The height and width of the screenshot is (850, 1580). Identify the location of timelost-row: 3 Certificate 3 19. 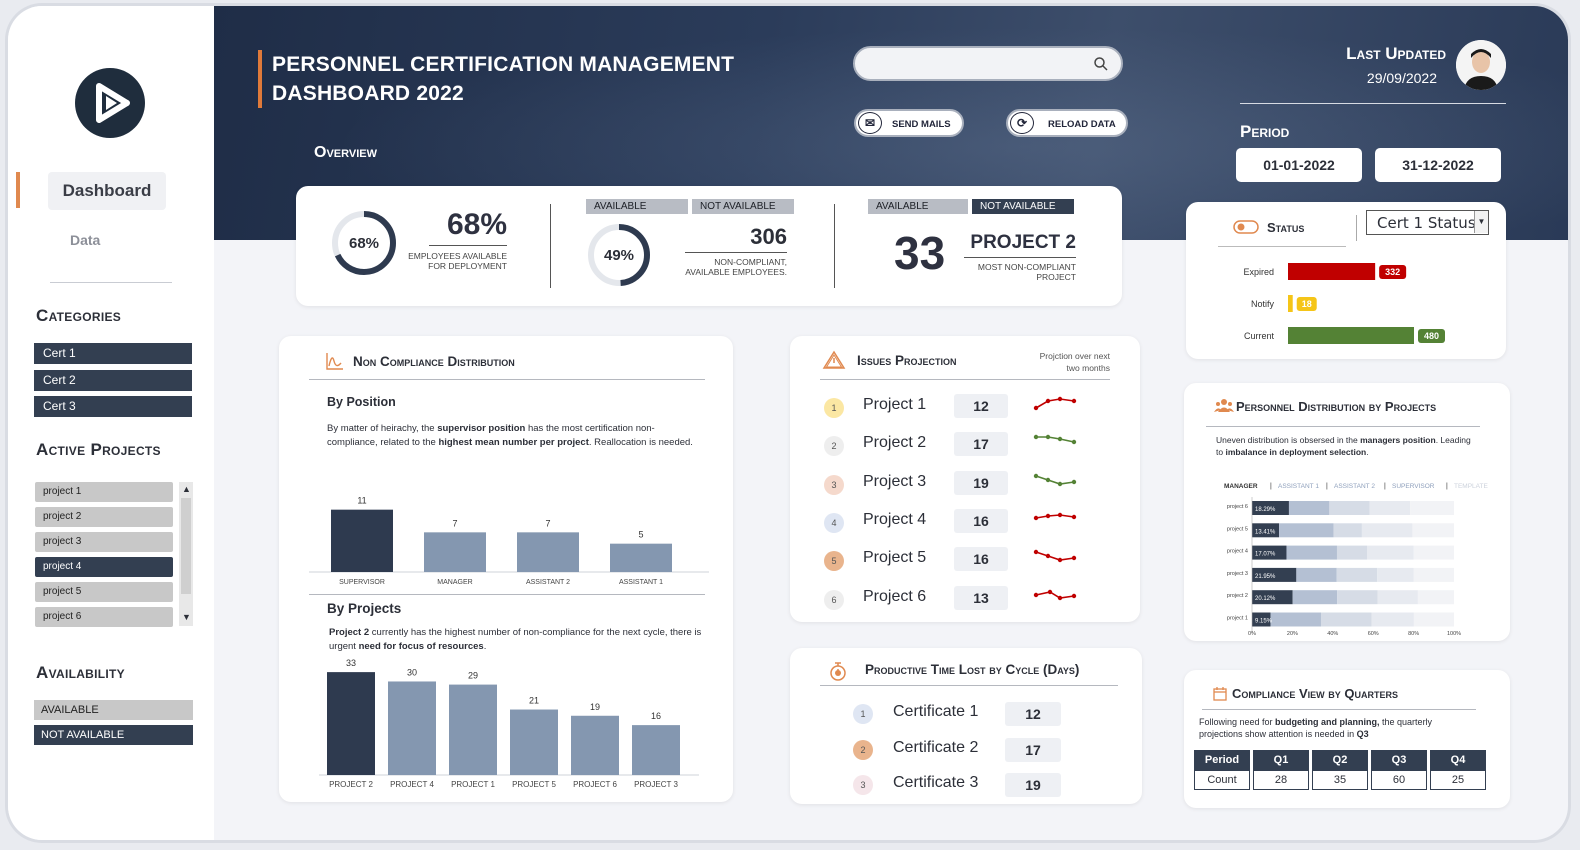
(960, 786).